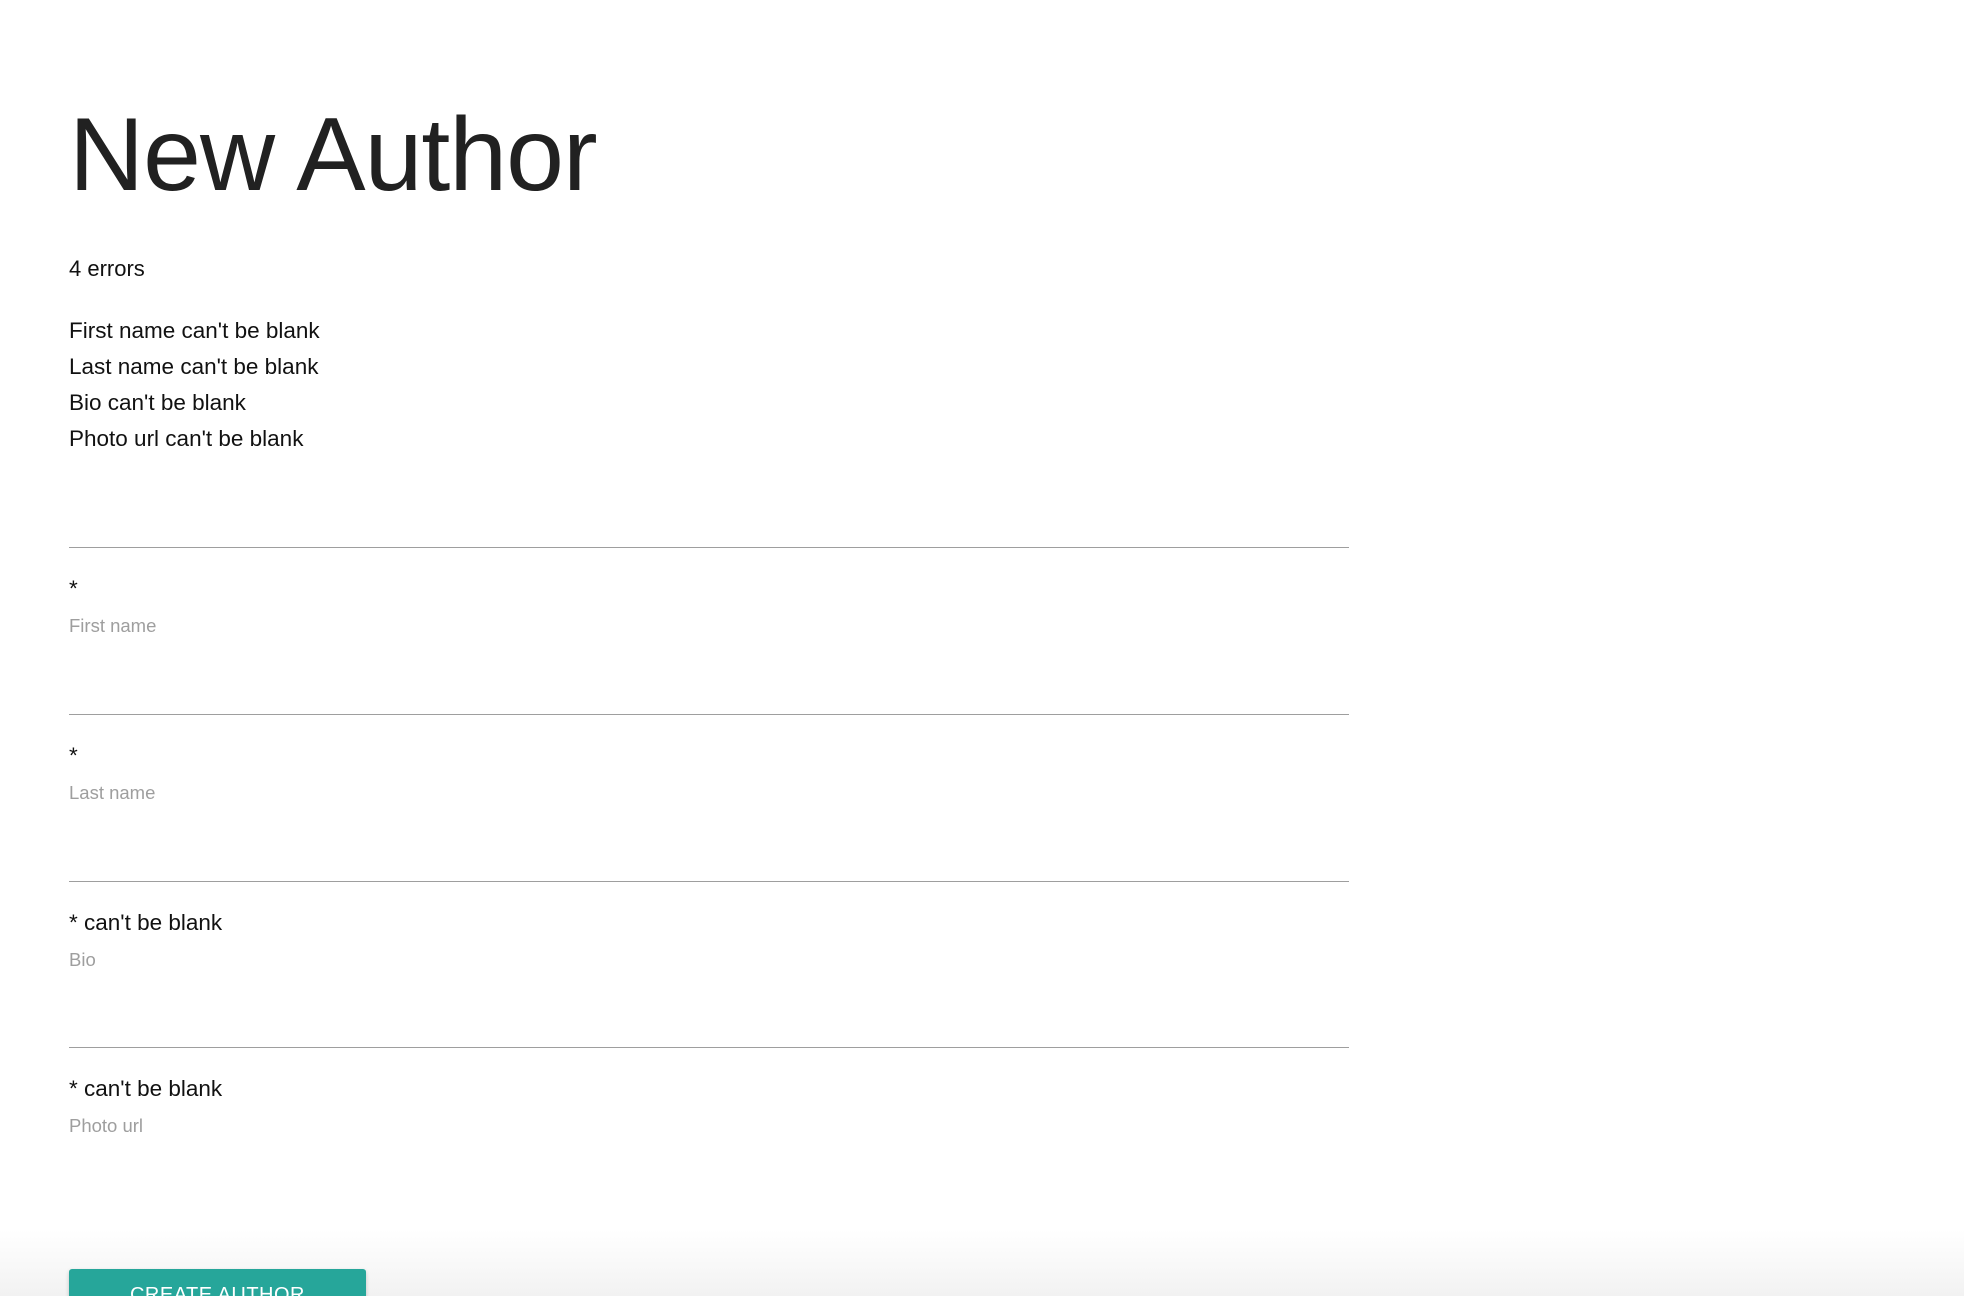 This screenshot has height=1296, width=1964. What do you see at coordinates (73, 588) in the screenshot?
I see `first-name-helper: *` at bounding box center [73, 588].